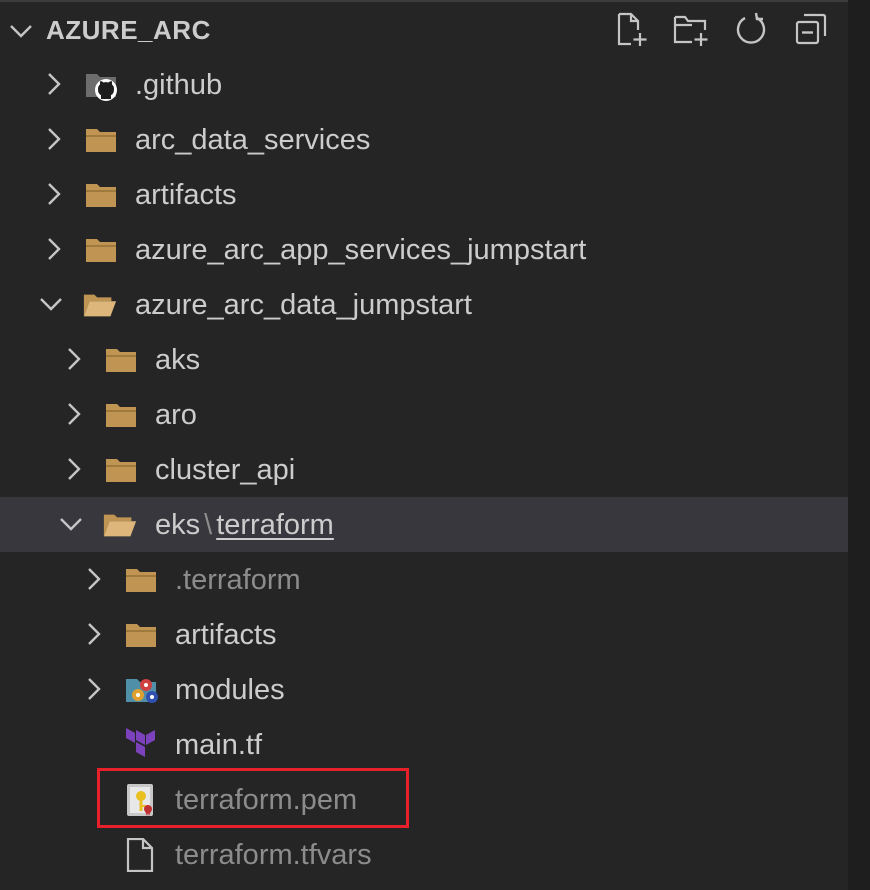 The image size is (870, 890). What do you see at coordinates (424, 359) in the screenshot?
I see `tree-item-aks: aks` at bounding box center [424, 359].